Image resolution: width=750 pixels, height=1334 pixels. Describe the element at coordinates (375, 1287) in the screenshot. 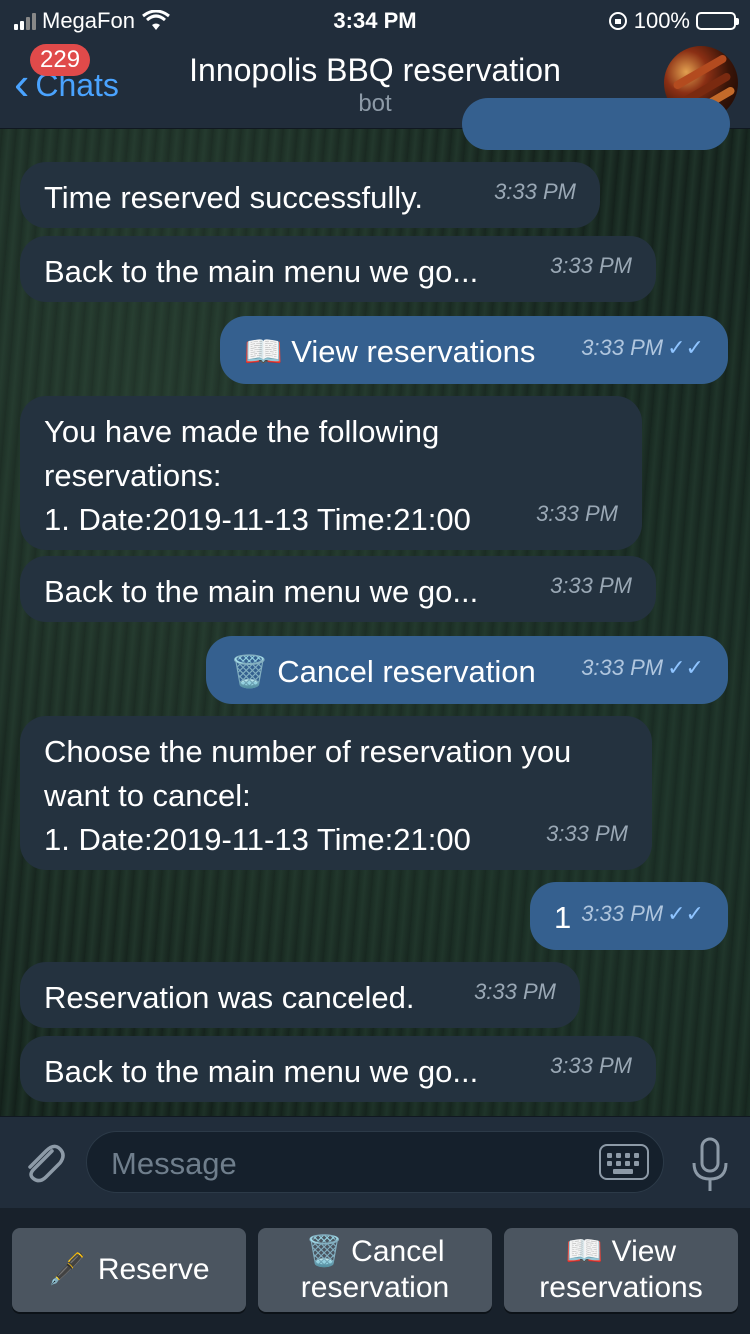

I see `cancel-label-line2: reservation` at that location.